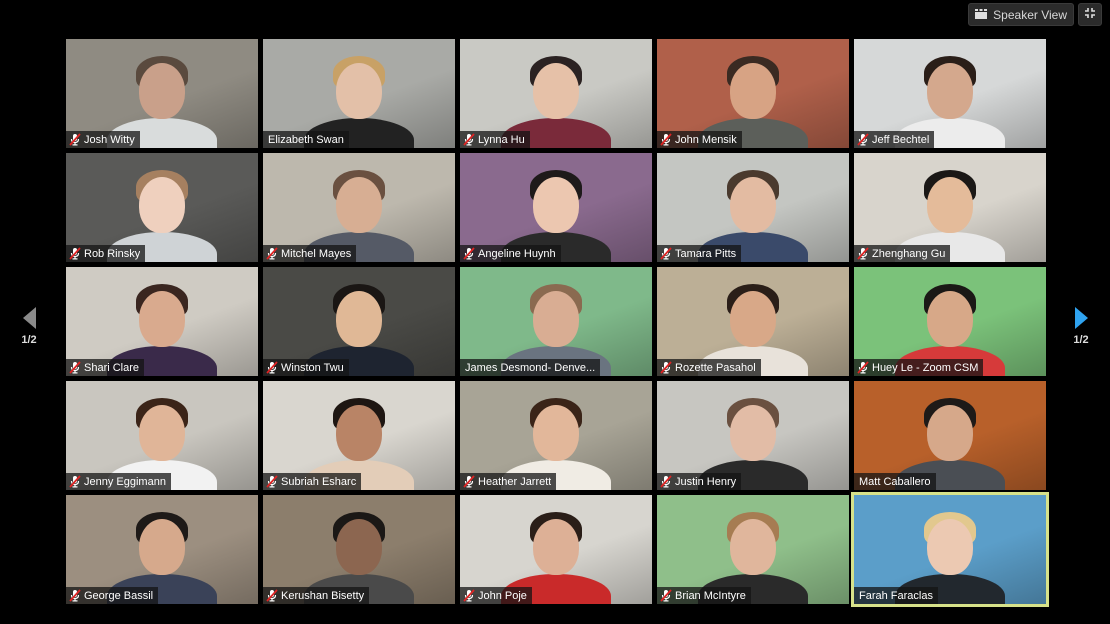 Image resolution: width=1110 pixels, height=624 pixels. Describe the element at coordinates (710, 595) in the screenshot. I see `participant-name: Brian McIntyre` at that location.